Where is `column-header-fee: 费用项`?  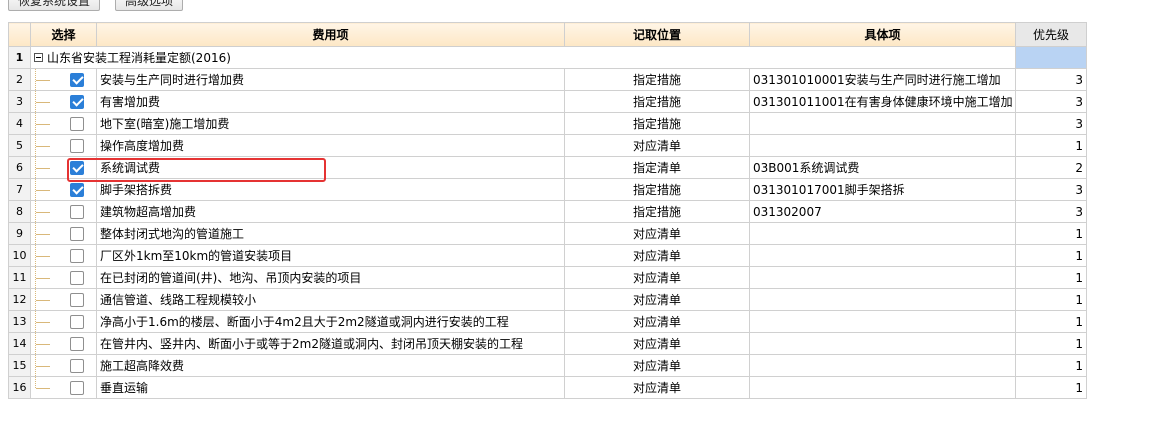
column-header-fee: 费用项 is located at coordinates (330, 34).